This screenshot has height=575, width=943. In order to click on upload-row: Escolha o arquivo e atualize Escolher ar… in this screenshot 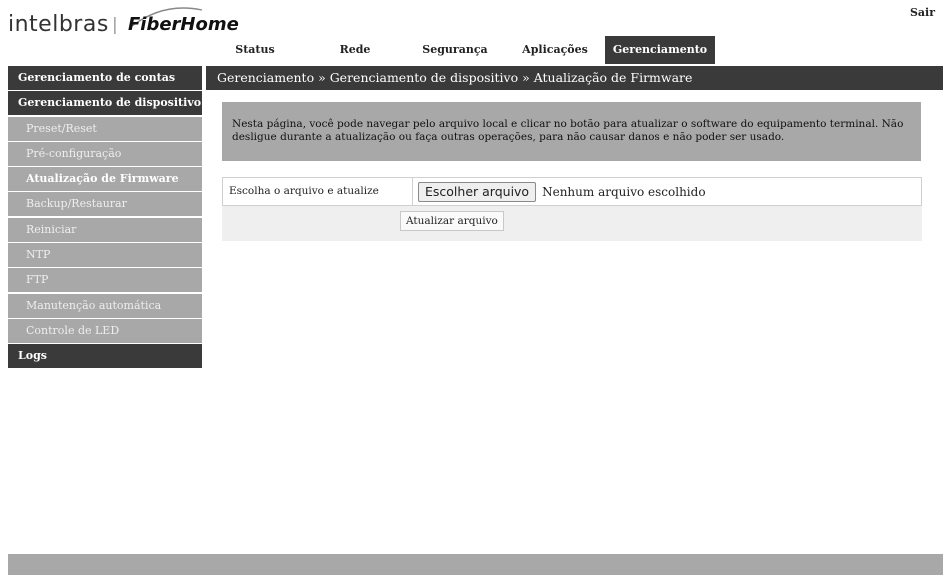, I will do `click(572, 191)`.